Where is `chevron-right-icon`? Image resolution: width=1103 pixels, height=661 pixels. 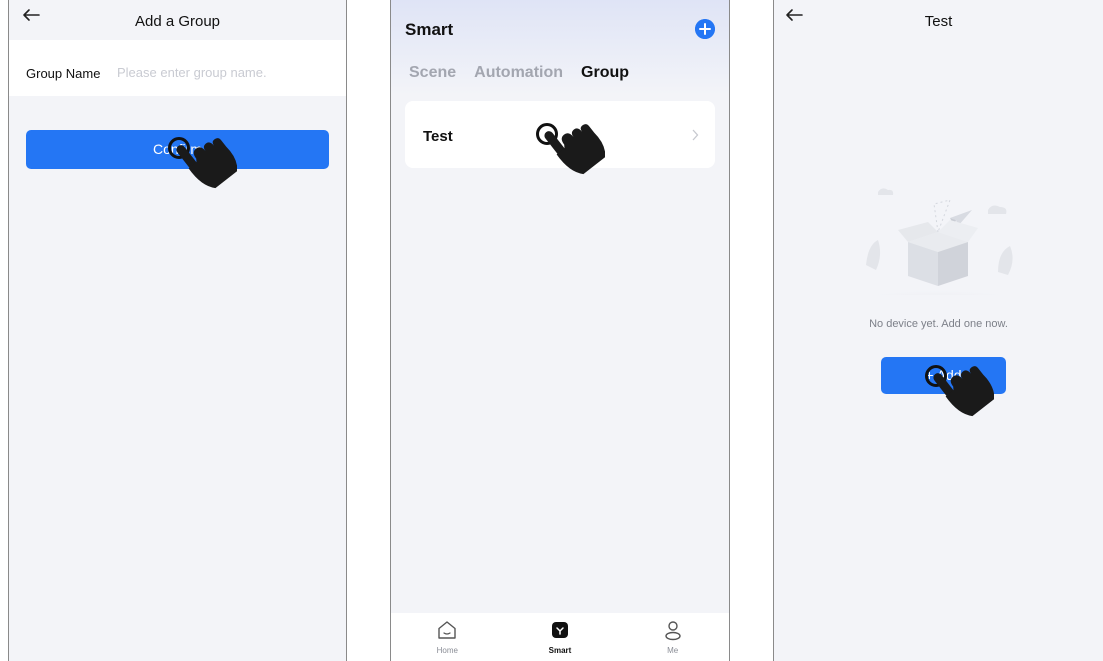 chevron-right-icon is located at coordinates (695, 135).